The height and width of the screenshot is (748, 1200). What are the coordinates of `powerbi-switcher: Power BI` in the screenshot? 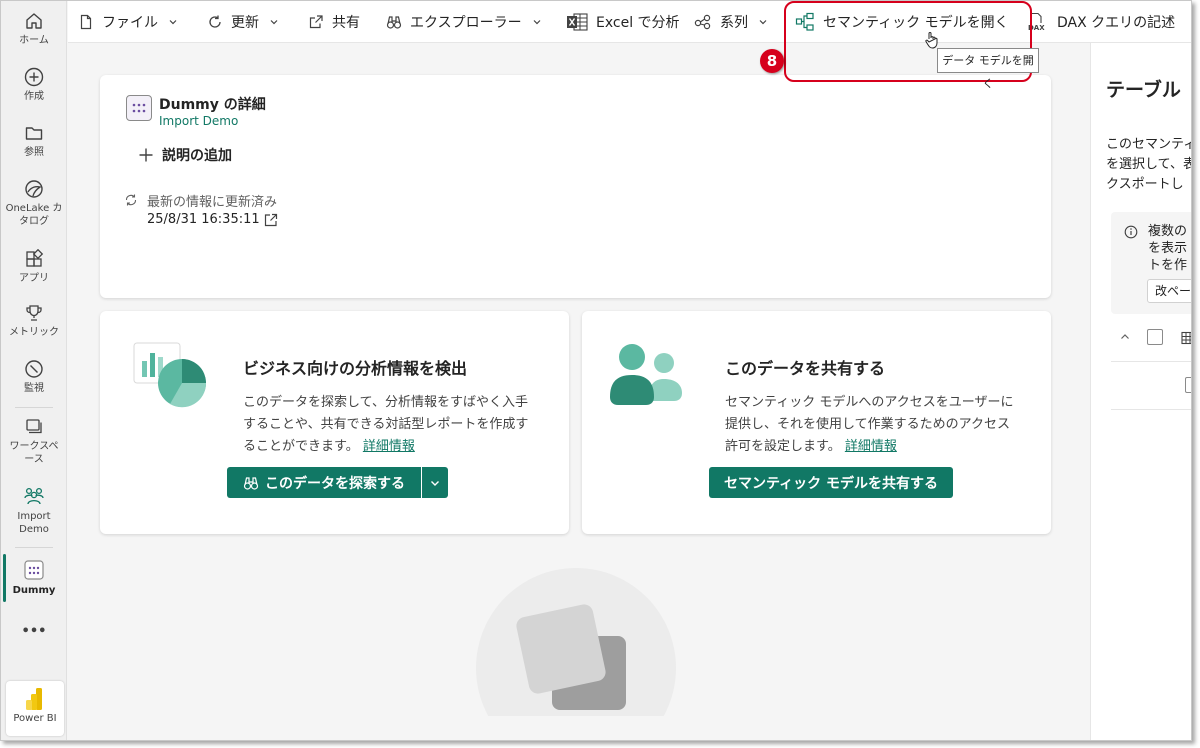 It's located at (35, 708).